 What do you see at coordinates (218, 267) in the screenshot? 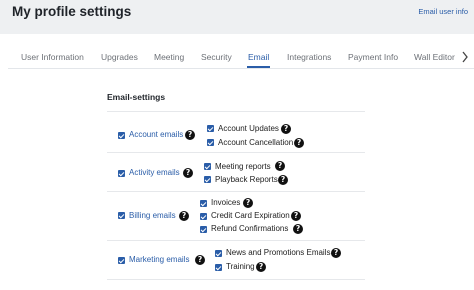
I see `training-checkbox` at bounding box center [218, 267].